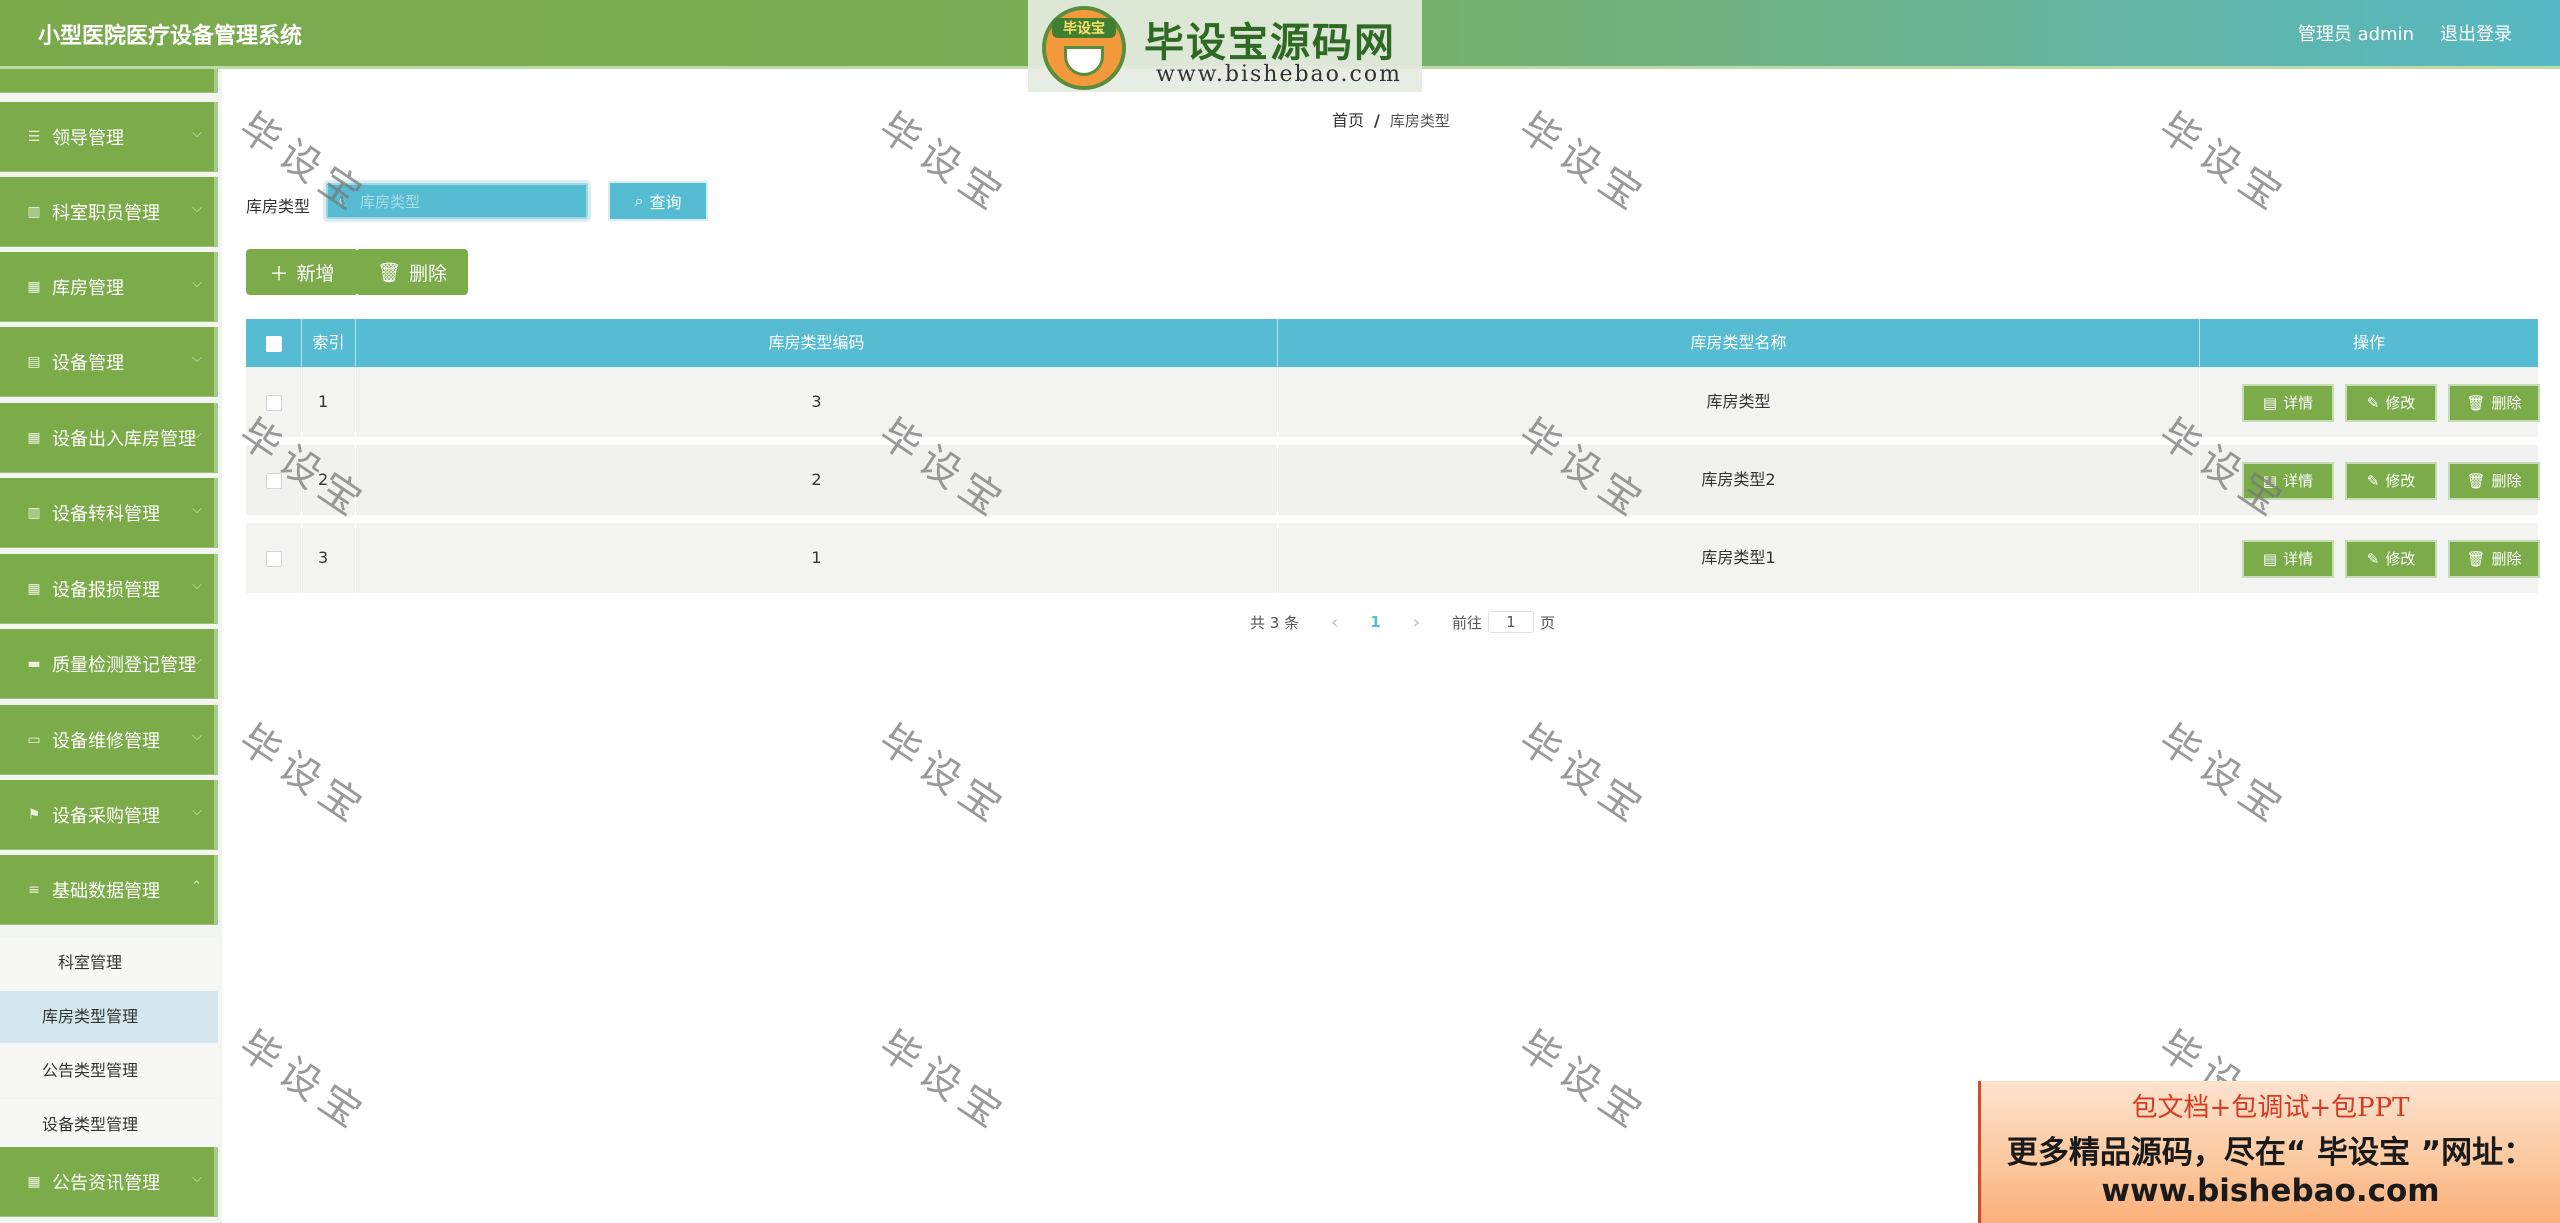  I want to click on sidebar-item-label: 基础数据管理, so click(106, 891).